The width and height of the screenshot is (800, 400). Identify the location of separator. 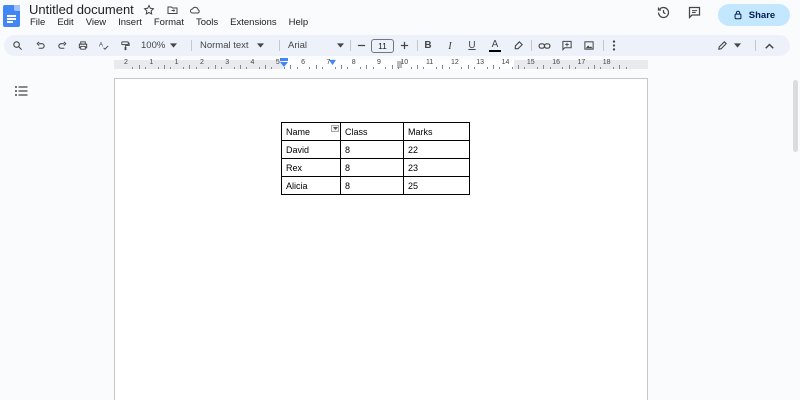
(279, 45).